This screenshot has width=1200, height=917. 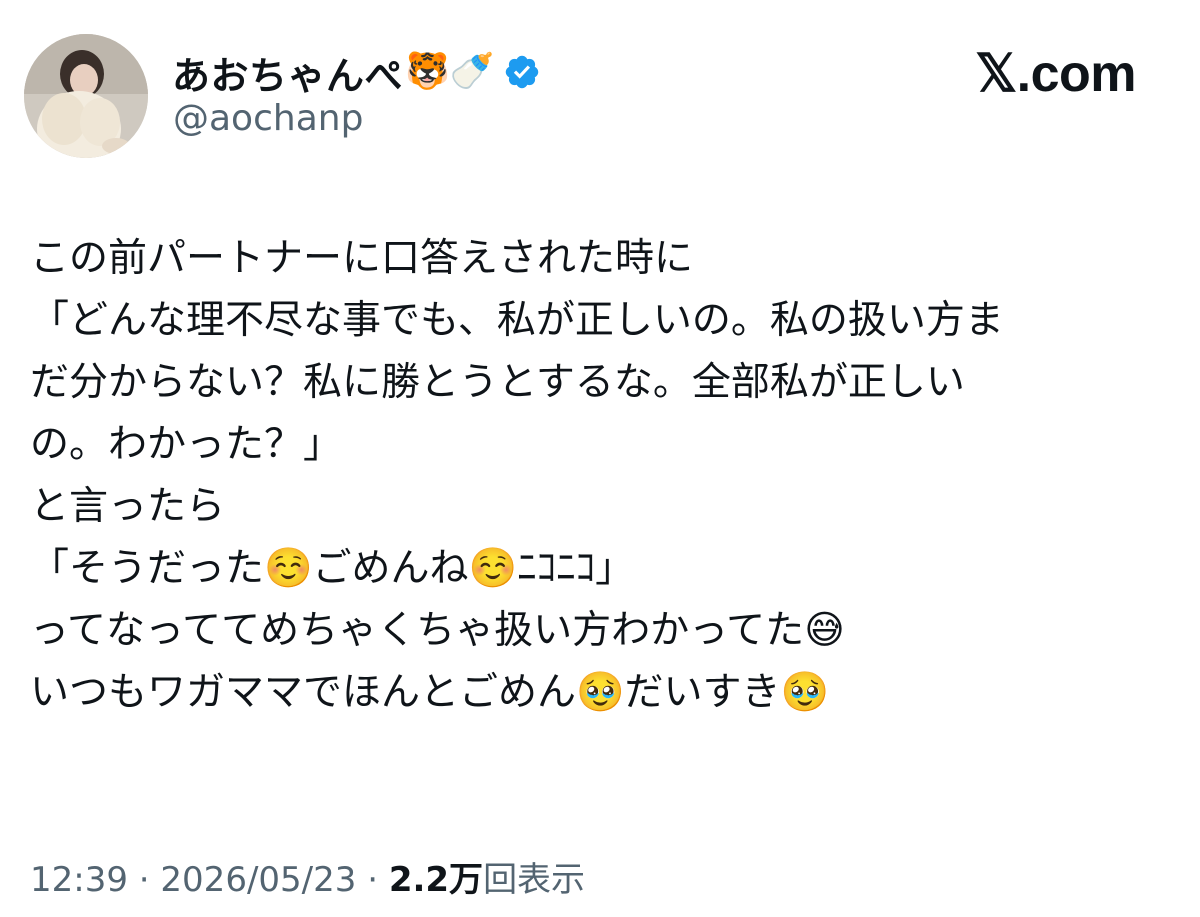 What do you see at coordinates (258, 880) in the screenshot?
I see `tweet-date: 2026/05/23` at bounding box center [258, 880].